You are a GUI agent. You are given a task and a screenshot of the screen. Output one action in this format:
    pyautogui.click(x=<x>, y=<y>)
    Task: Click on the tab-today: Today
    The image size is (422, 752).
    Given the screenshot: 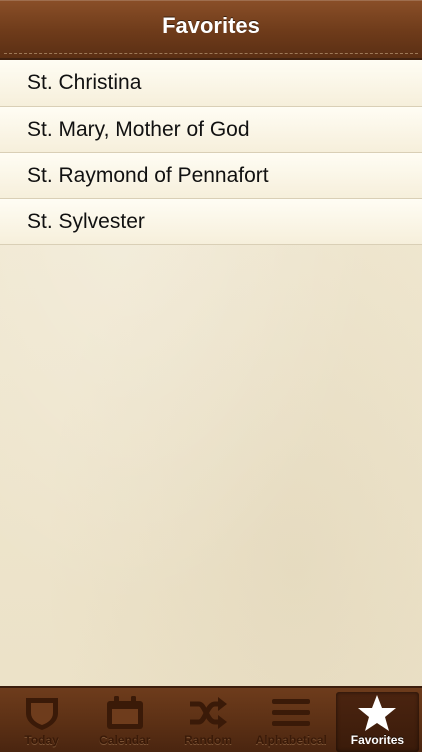 What is the action you would take?
    pyautogui.click(x=41, y=720)
    